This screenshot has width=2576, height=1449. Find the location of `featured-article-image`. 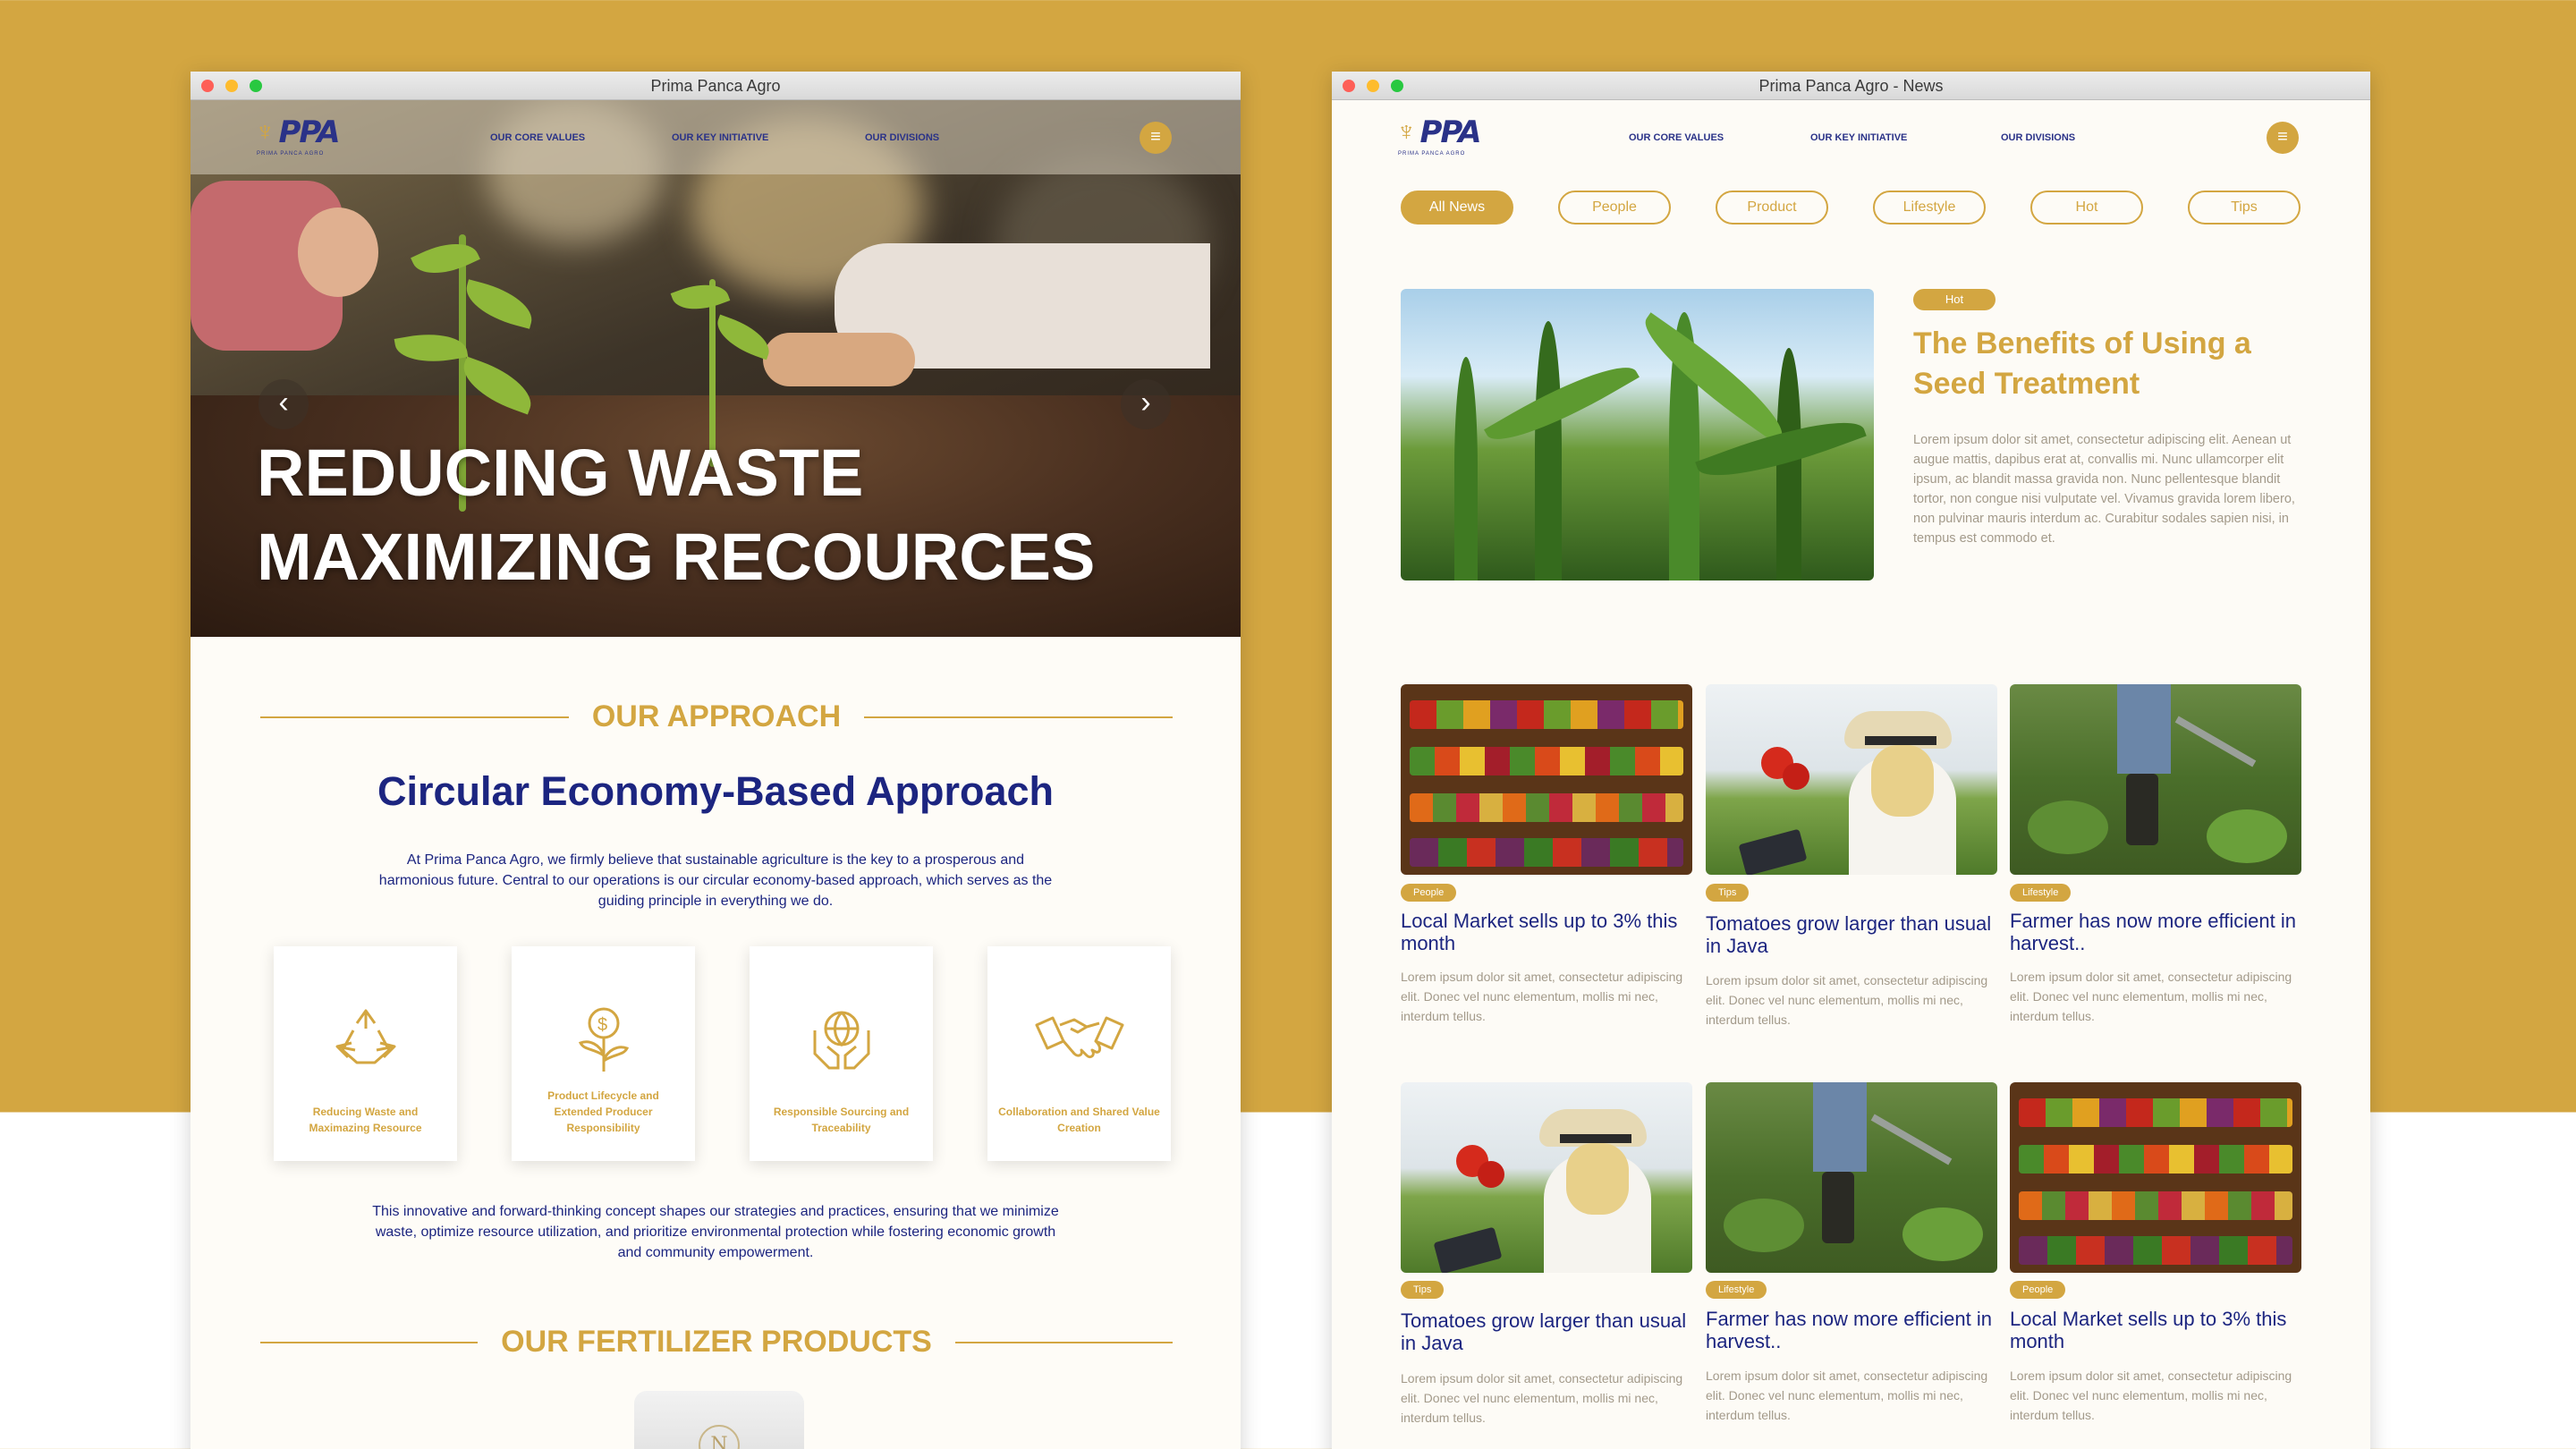

featured-article-image is located at coordinates (1637, 434).